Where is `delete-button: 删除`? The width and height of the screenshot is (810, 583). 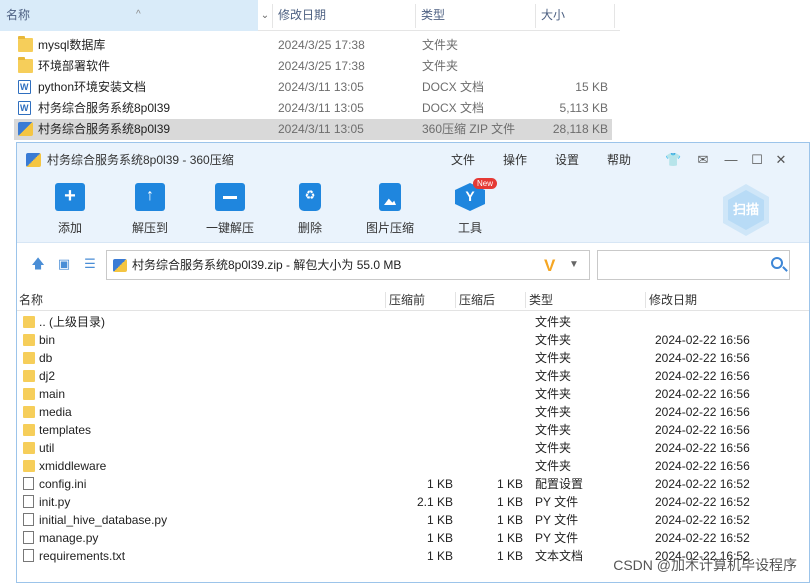 delete-button: 删除 is located at coordinates (310, 209).